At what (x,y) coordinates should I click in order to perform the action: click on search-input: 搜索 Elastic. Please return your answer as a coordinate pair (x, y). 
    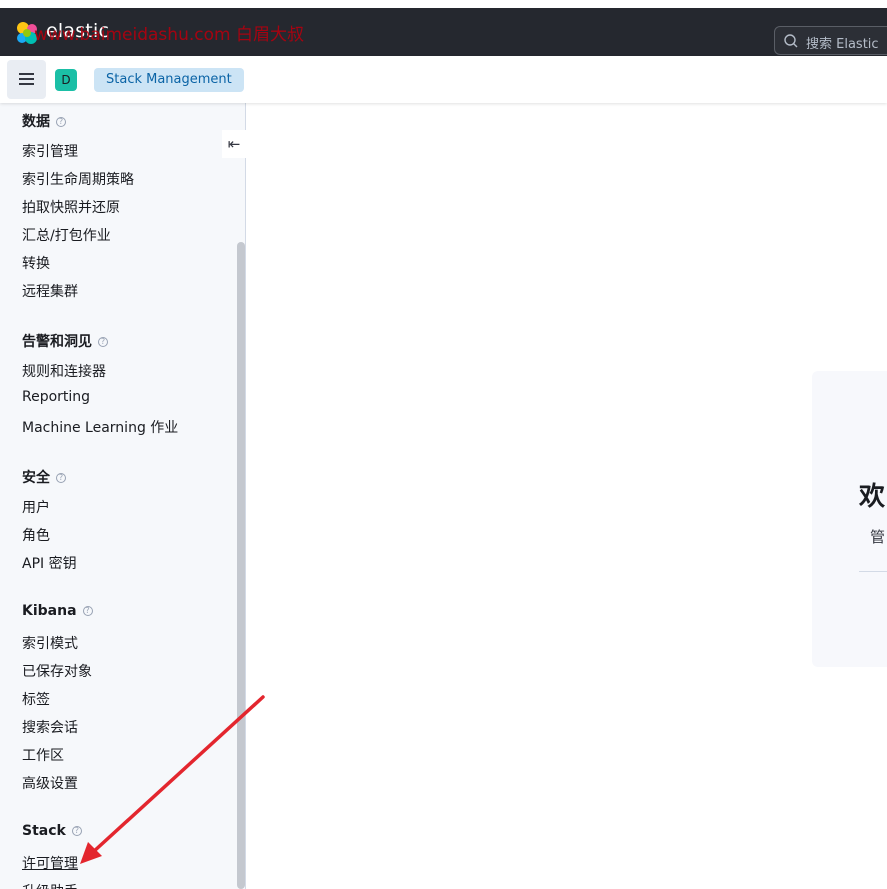
    Looking at the image, I should click on (830, 40).